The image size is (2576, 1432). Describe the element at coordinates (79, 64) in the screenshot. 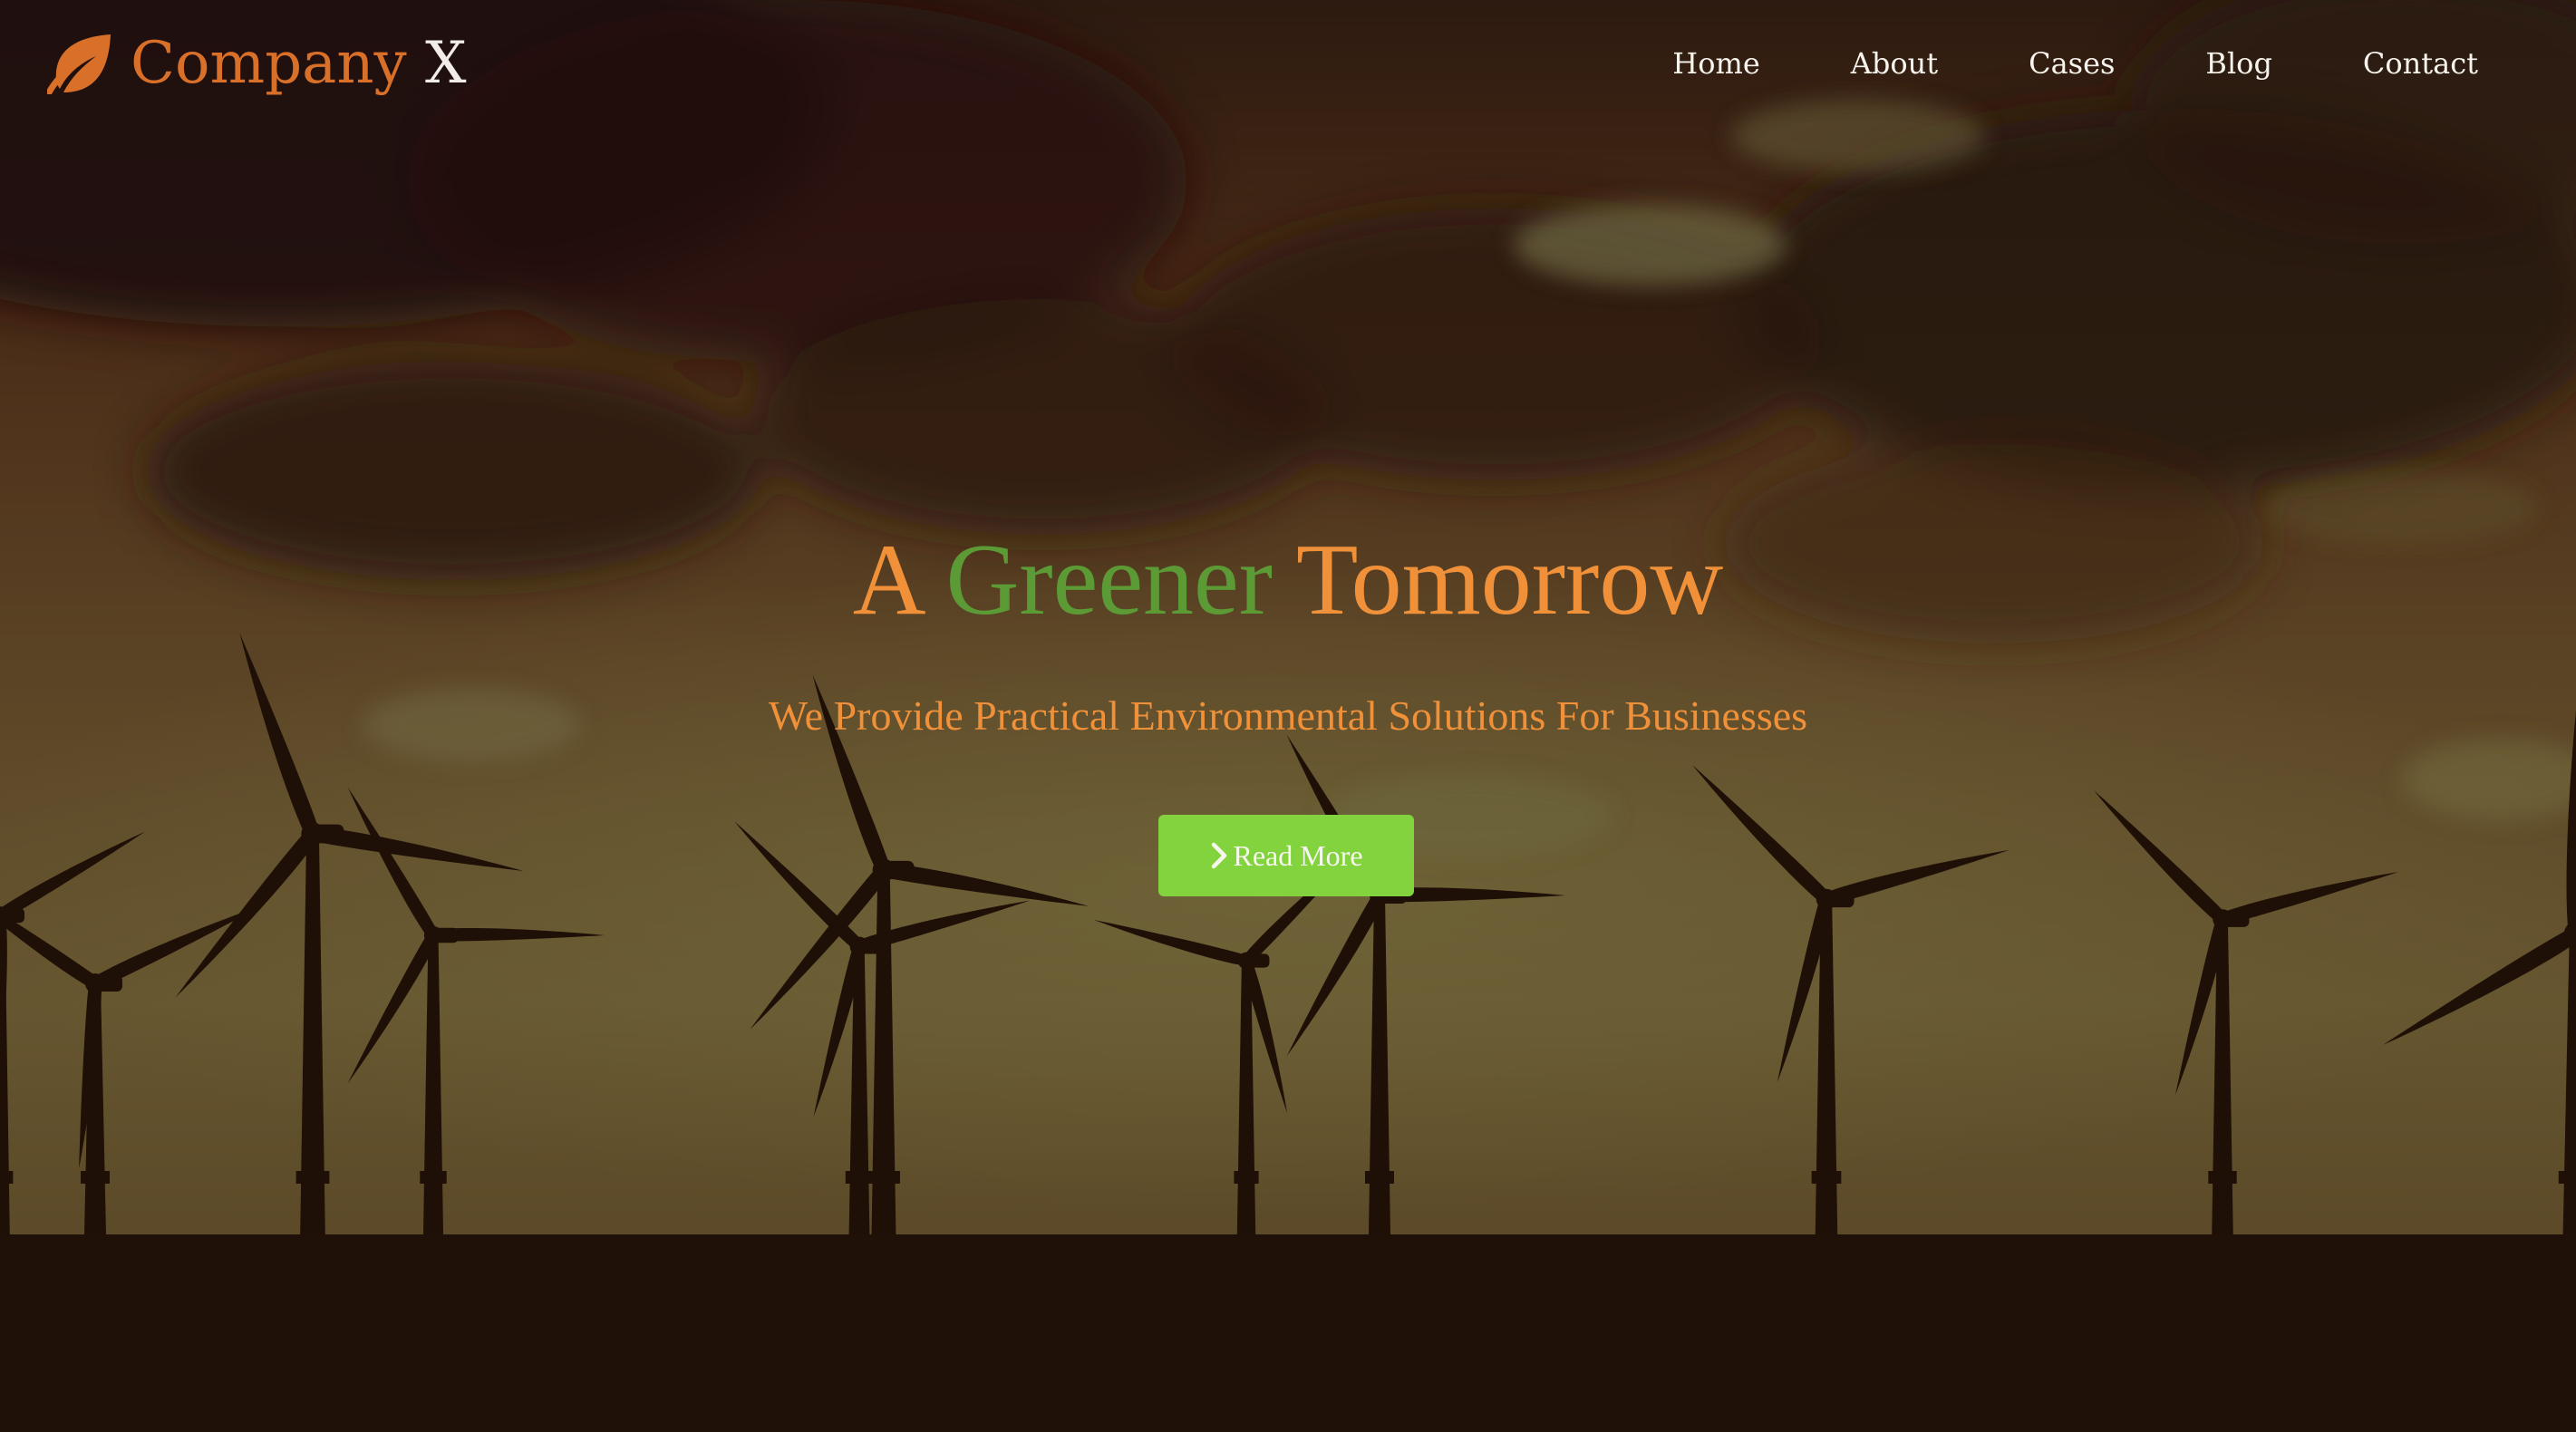

I see `leaf-icon` at that location.